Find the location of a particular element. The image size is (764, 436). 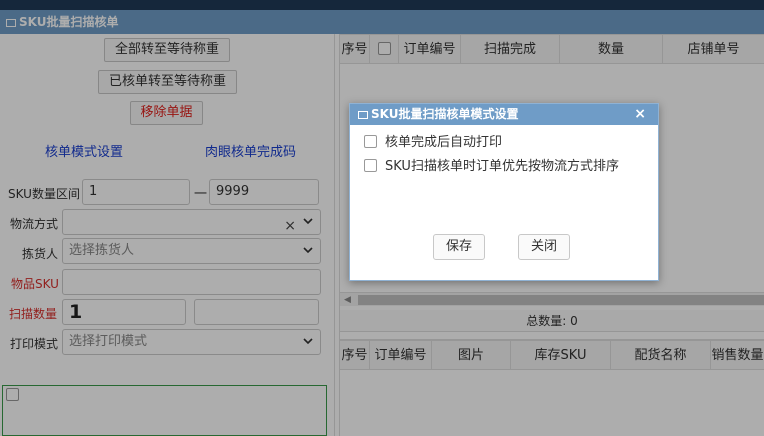

close-icon: × is located at coordinates (640, 114).